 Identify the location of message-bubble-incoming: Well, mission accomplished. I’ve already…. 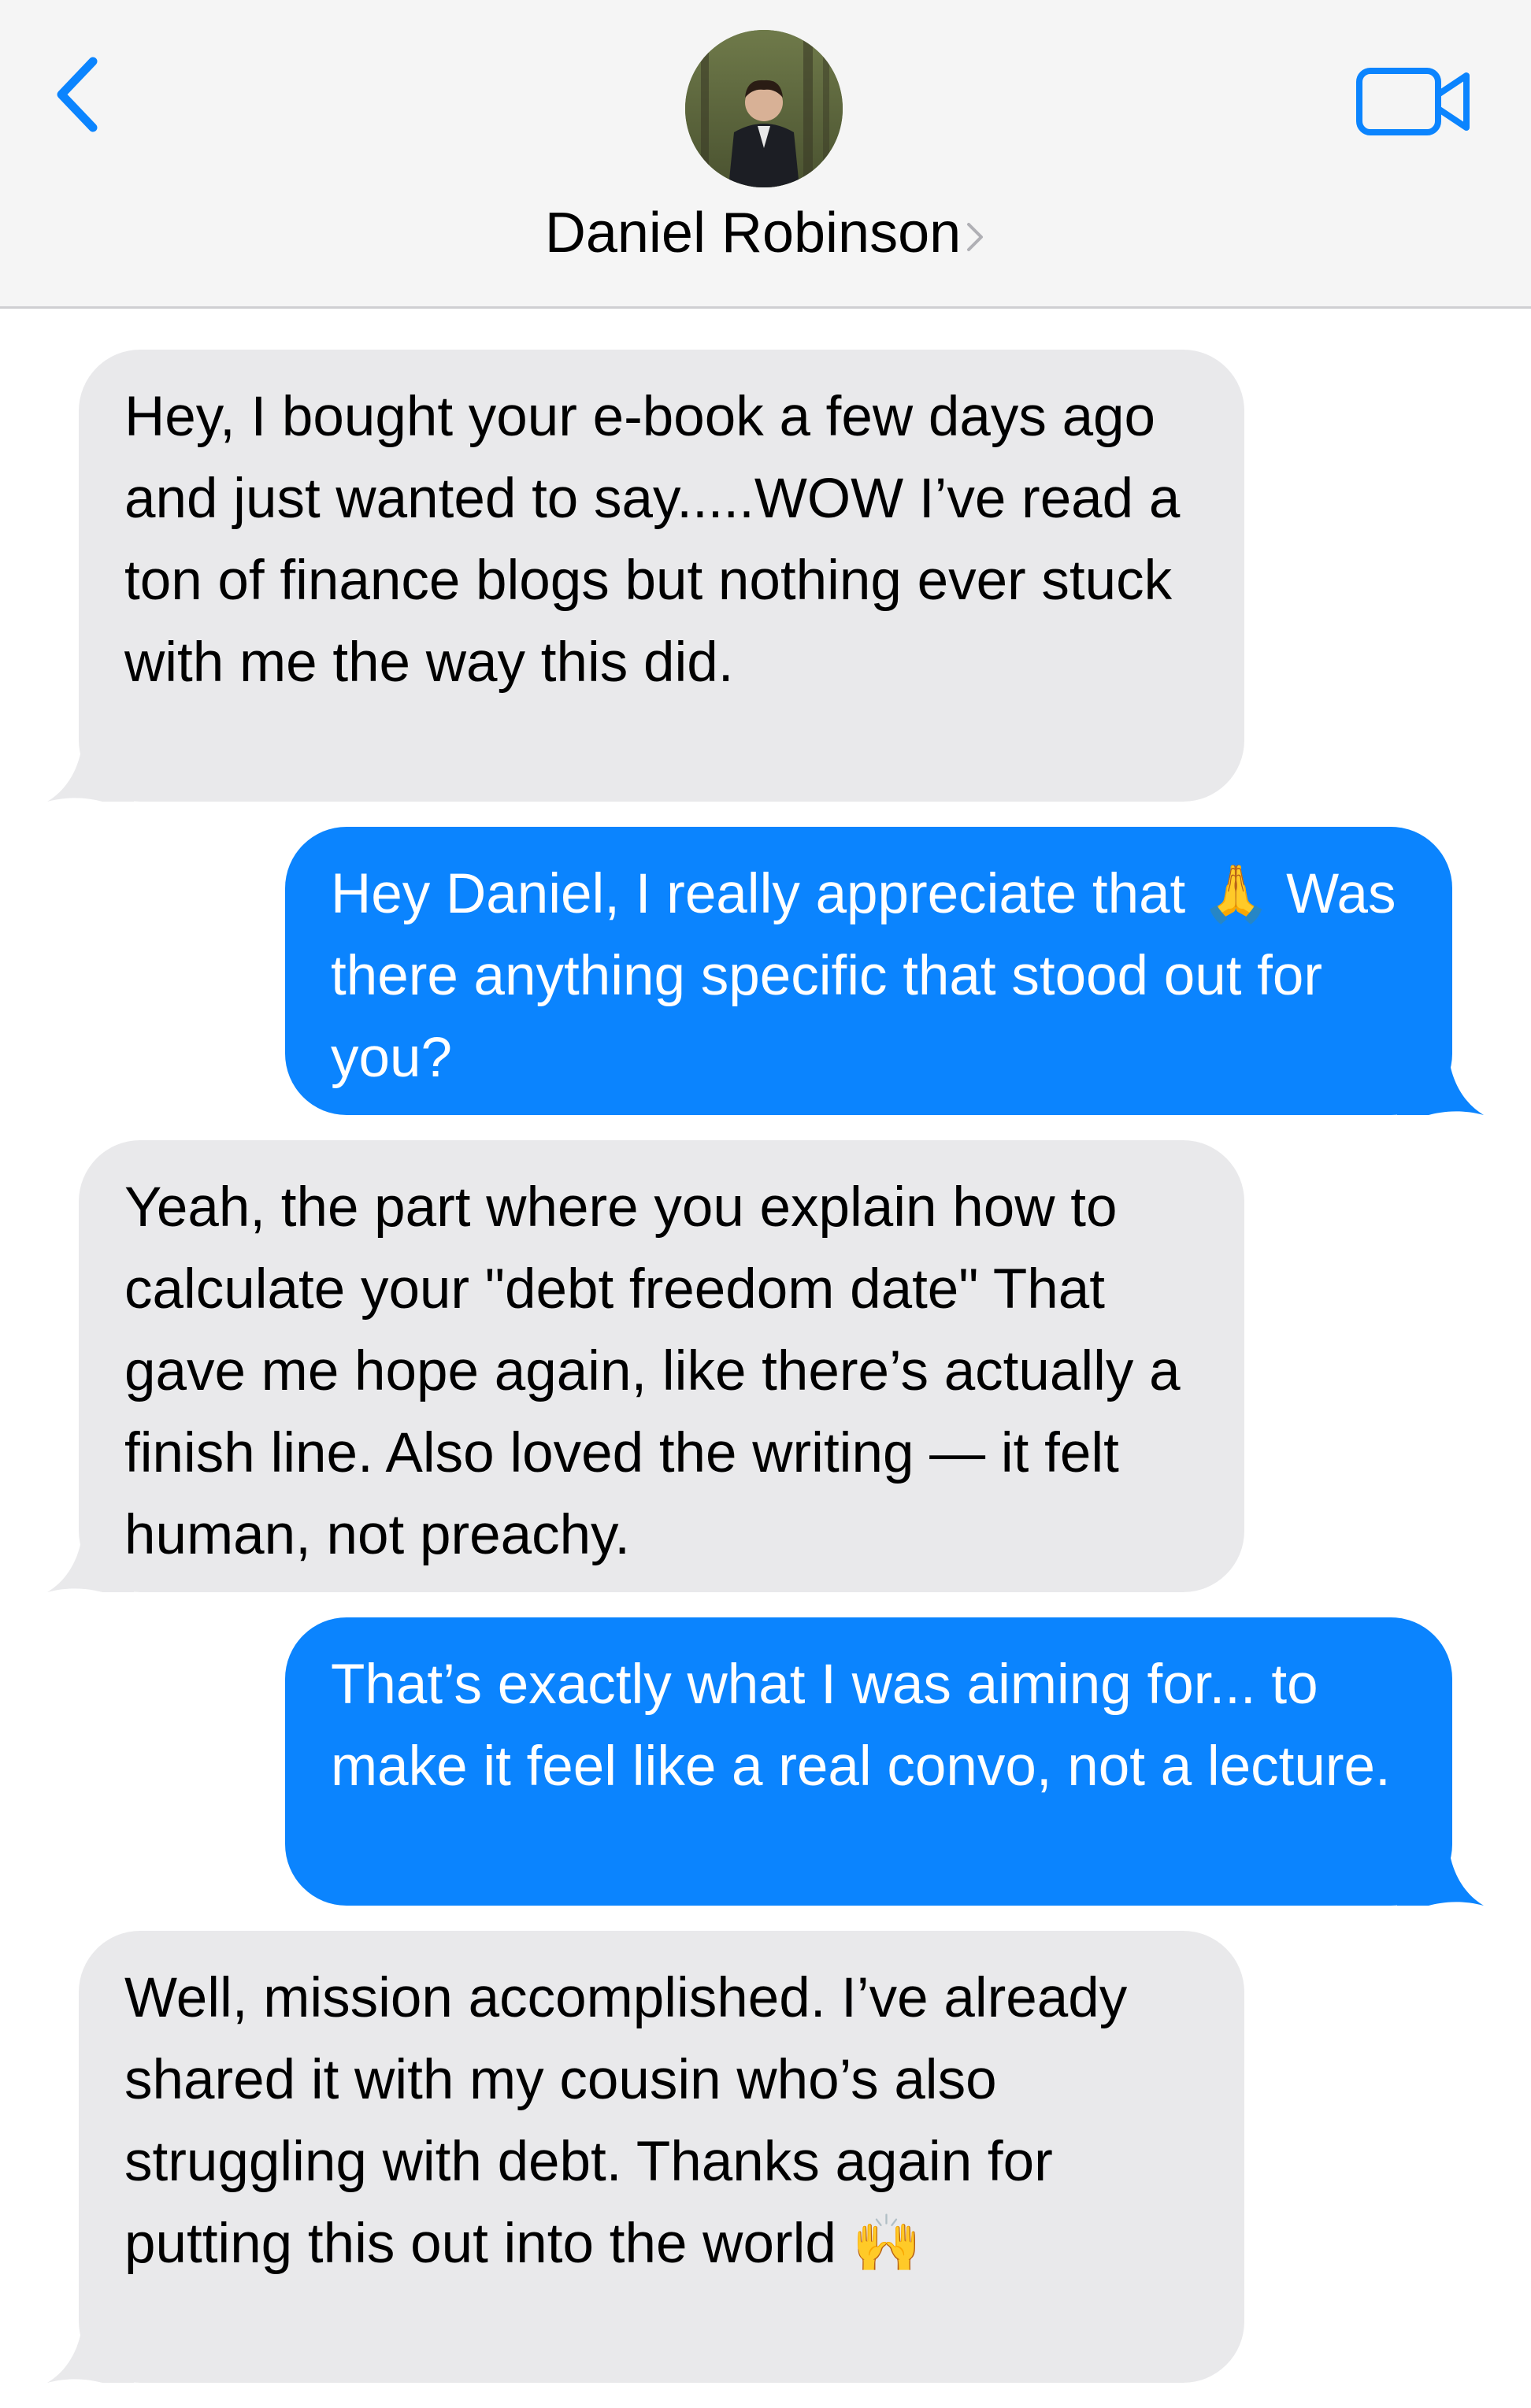
(645, 2157).